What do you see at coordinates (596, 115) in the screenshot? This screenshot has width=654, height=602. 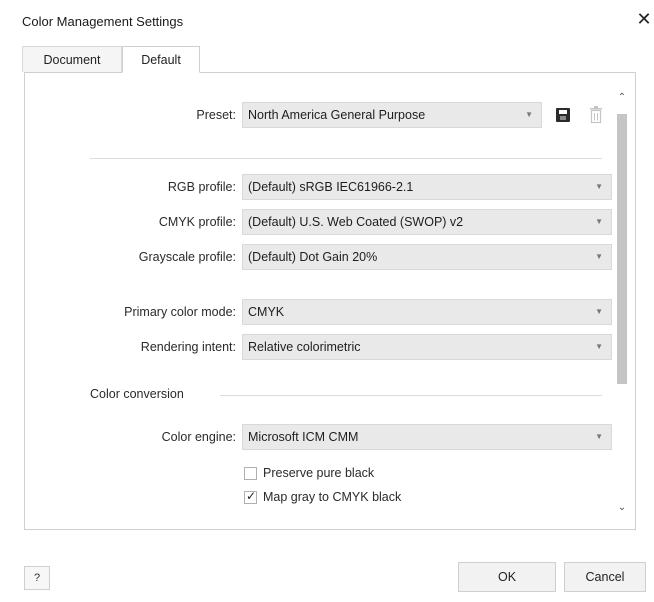 I see `trash-icon` at bounding box center [596, 115].